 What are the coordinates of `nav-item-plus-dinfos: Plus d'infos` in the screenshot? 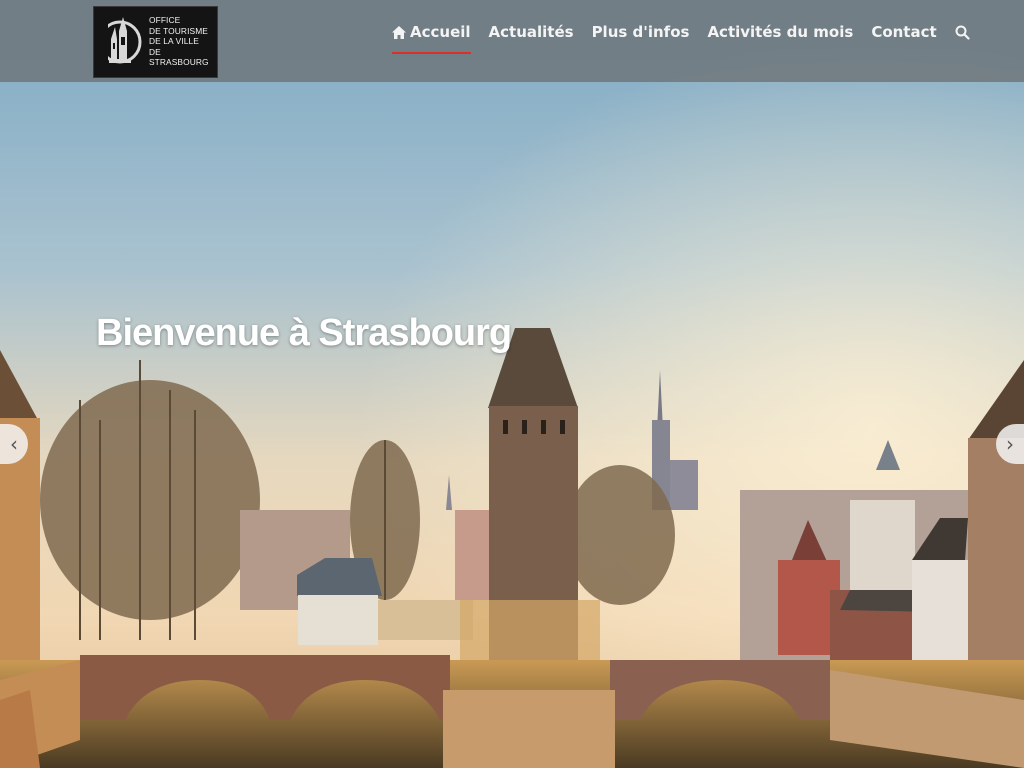 It's located at (641, 32).